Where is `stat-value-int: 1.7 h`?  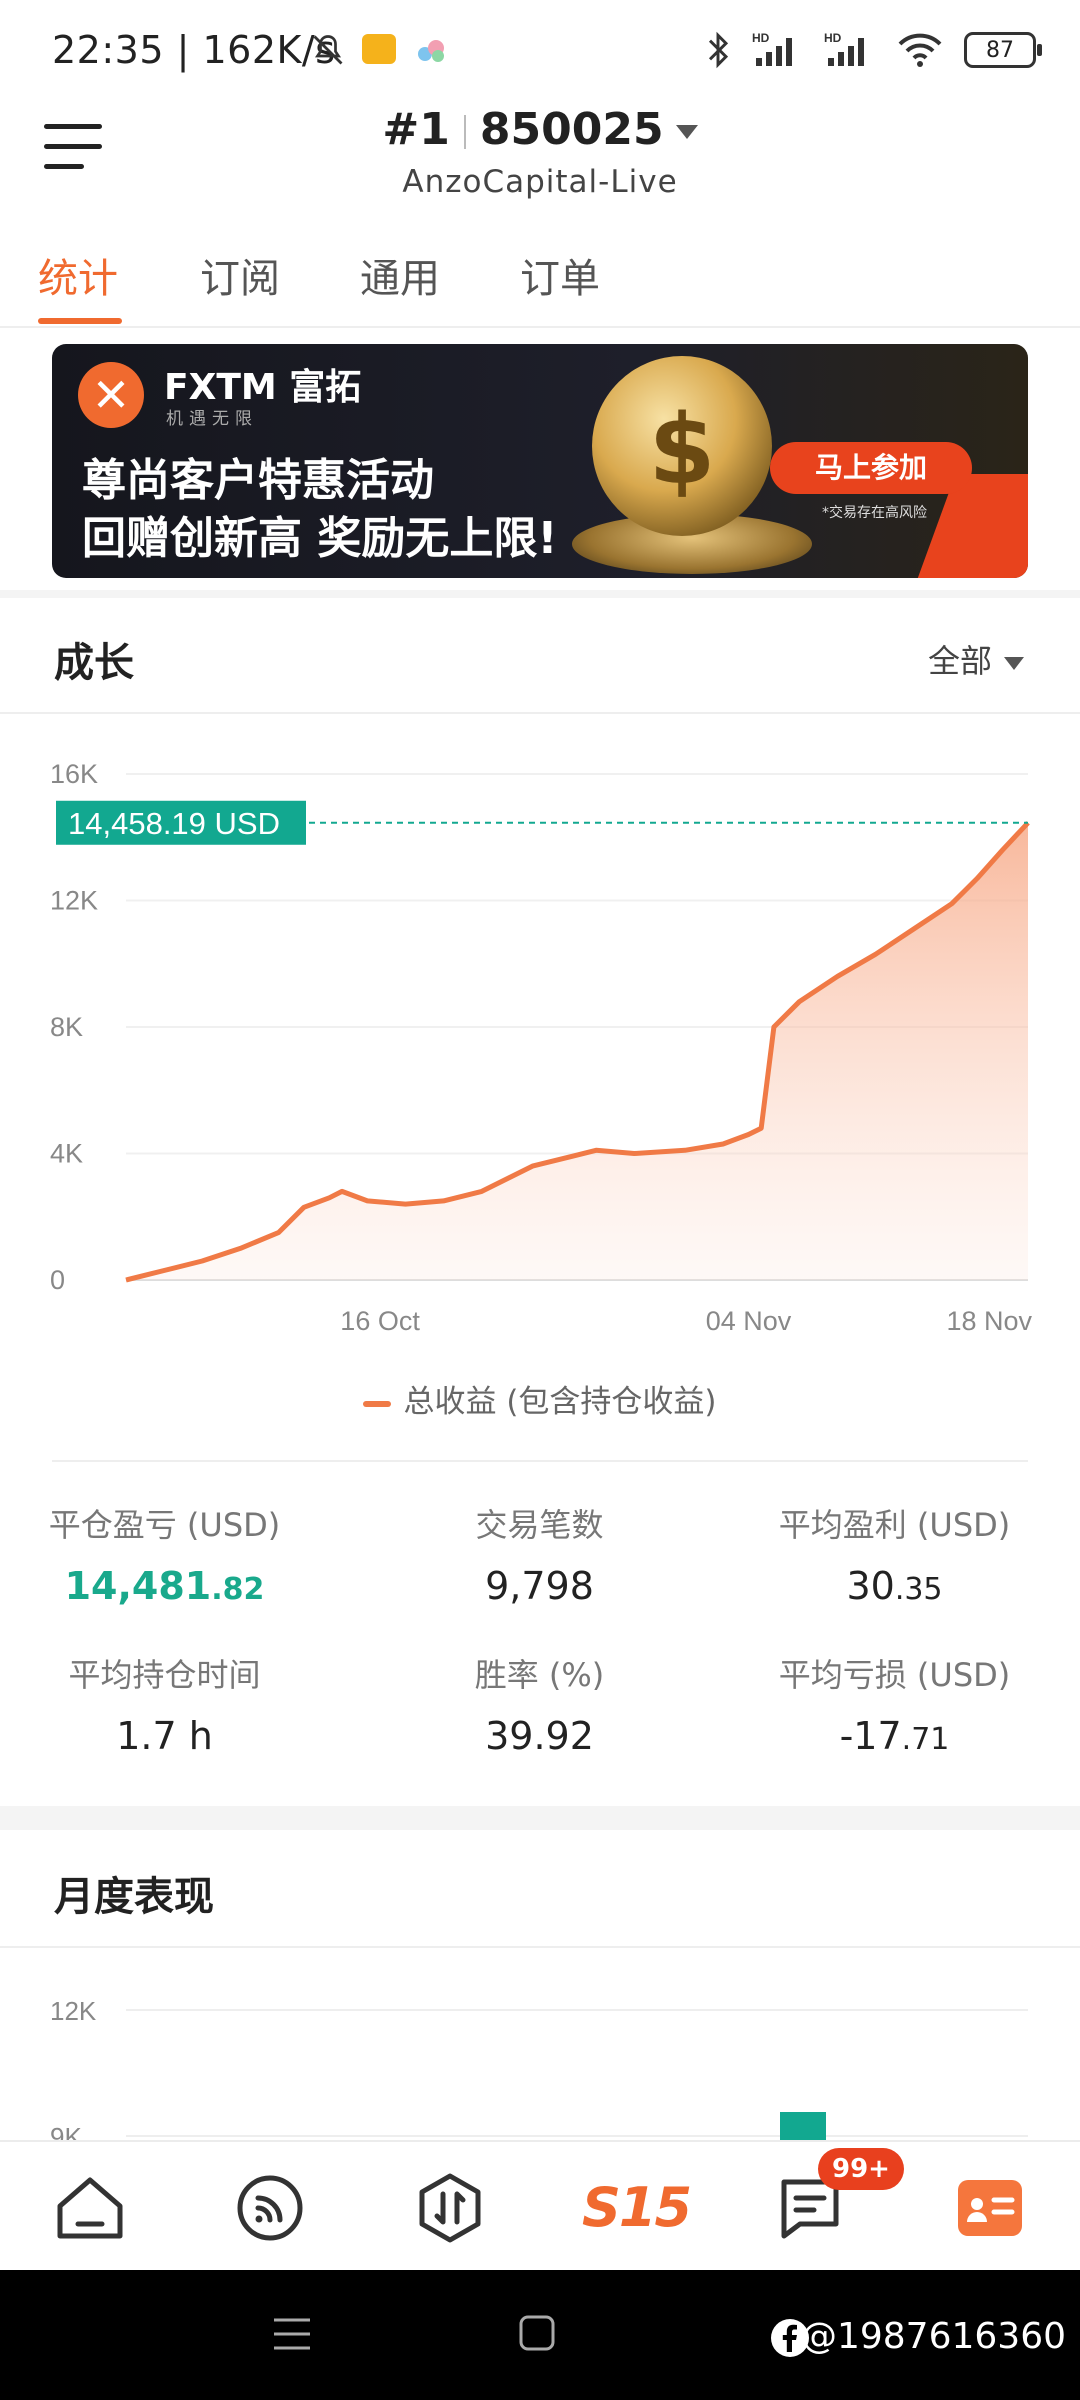
stat-value-int: 1.7 h is located at coordinates (164, 1736).